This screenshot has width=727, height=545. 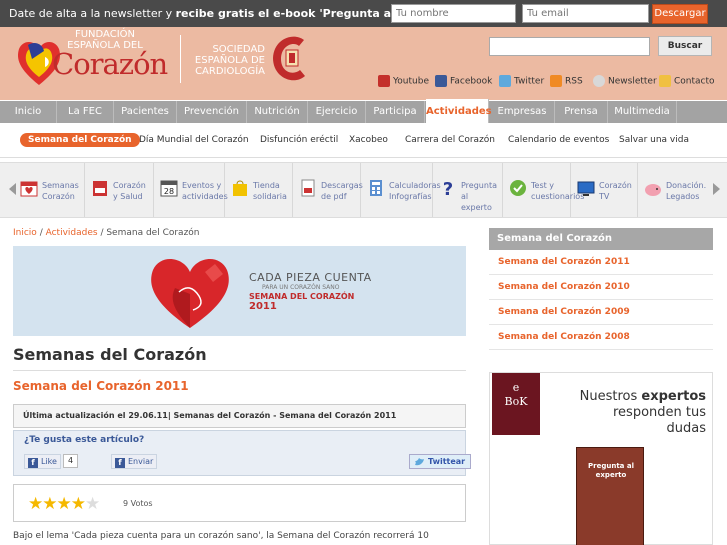 I want to click on subnav-disfuncion: Disfunción eréctil, so click(x=299, y=140).